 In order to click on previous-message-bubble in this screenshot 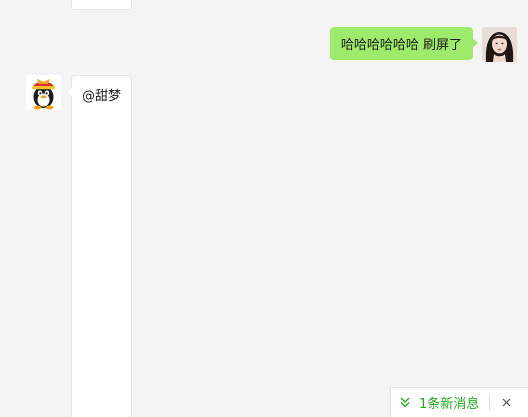, I will do `click(101, 5)`.